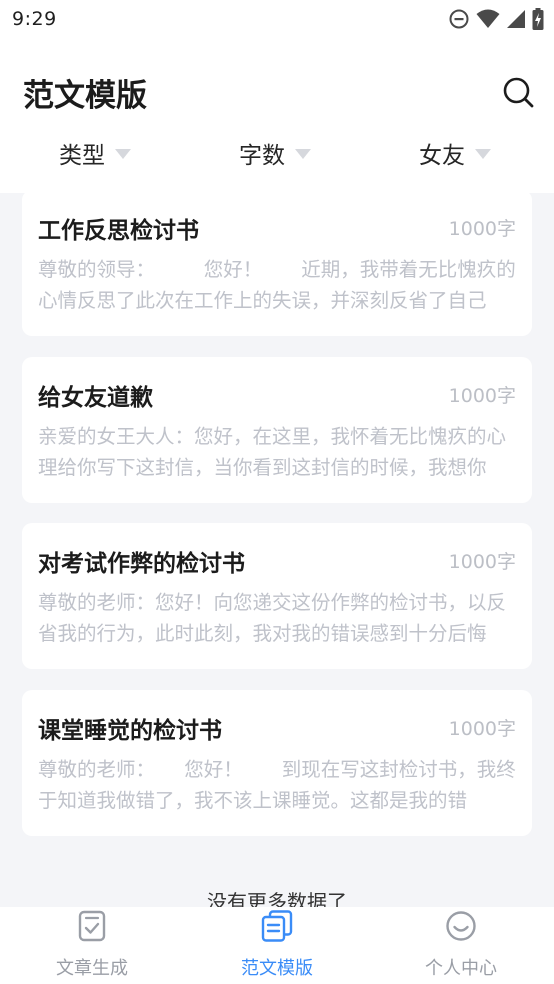 Image resolution: width=554 pixels, height=984 pixels. I want to click on article-title: 对考试作弊的检讨书, so click(141, 564).